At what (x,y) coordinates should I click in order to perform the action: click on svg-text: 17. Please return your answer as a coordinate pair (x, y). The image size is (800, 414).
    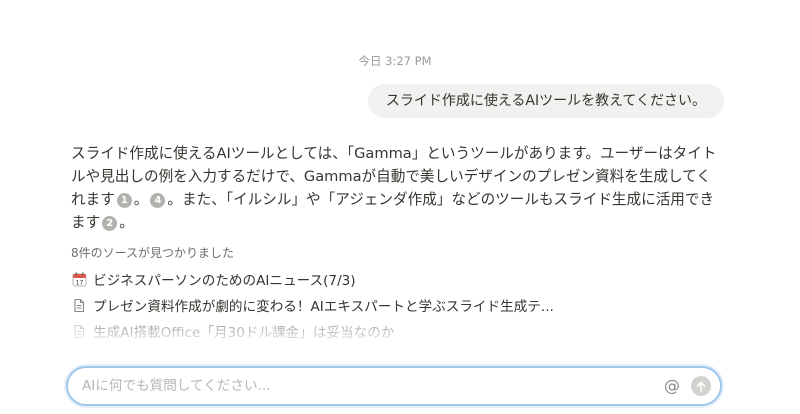
    Looking at the image, I should click on (79, 282).